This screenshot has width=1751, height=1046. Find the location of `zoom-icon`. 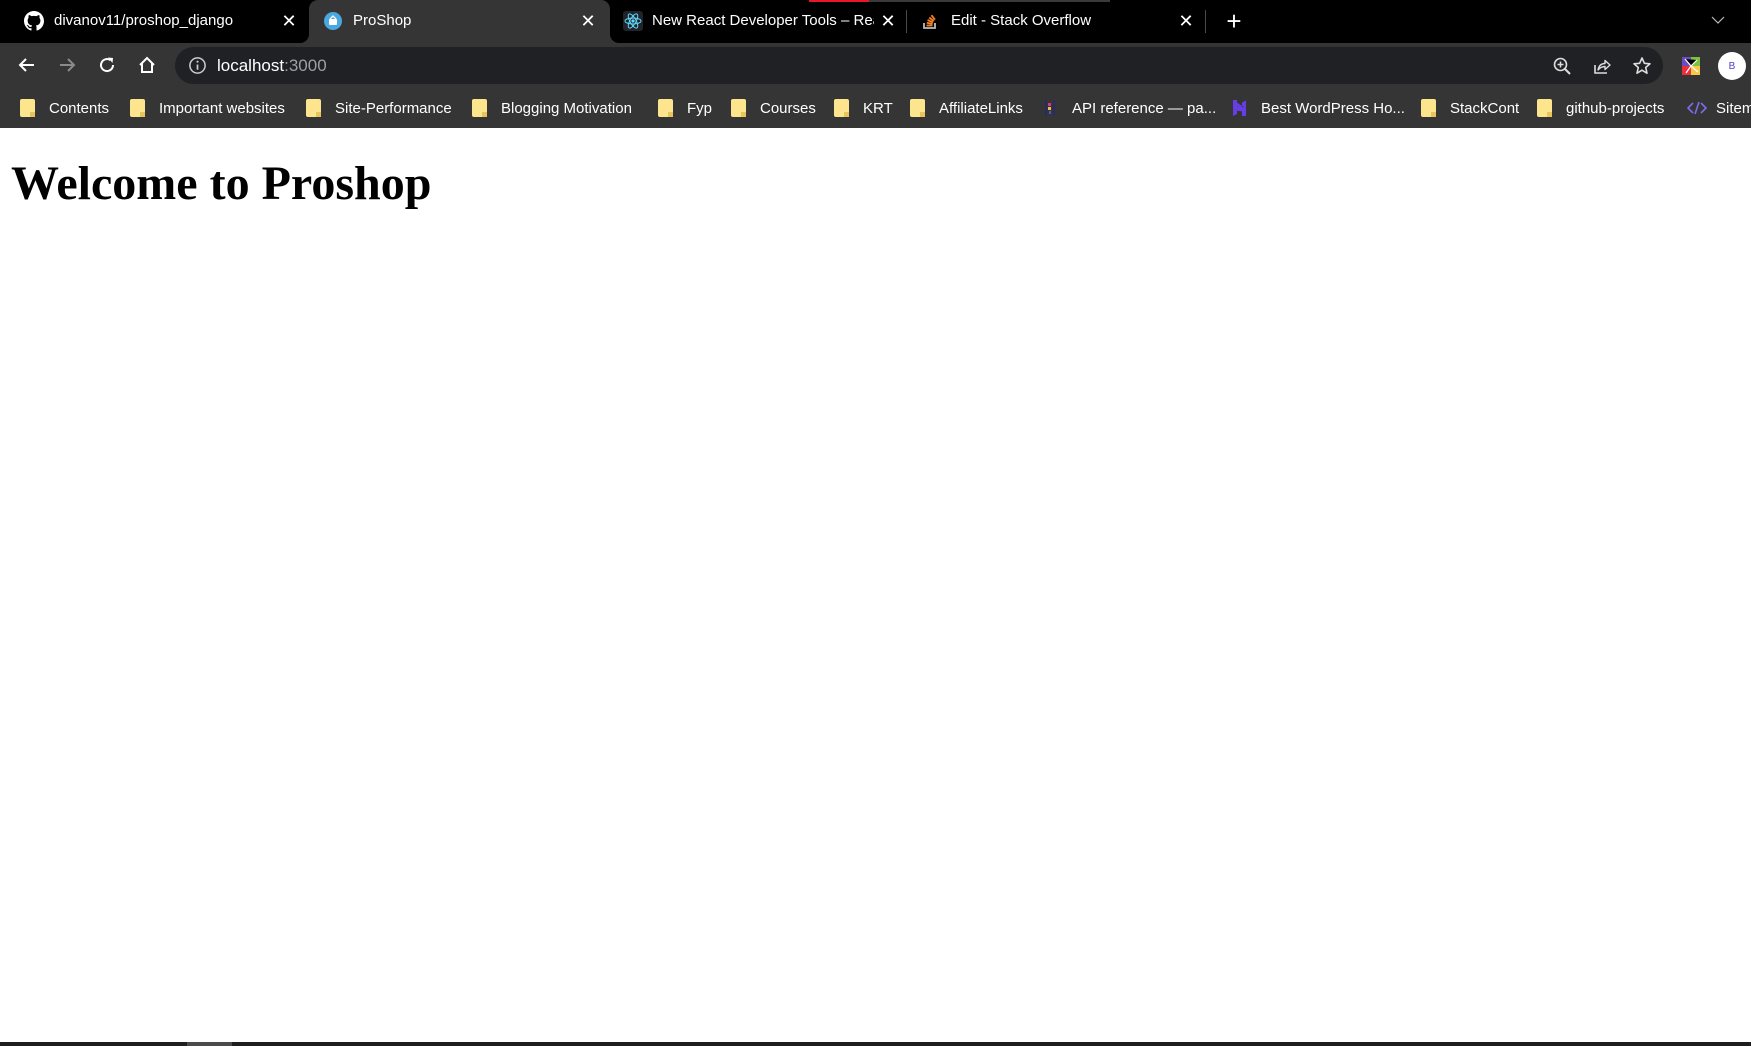

zoom-icon is located at coordinates (1562, 66).